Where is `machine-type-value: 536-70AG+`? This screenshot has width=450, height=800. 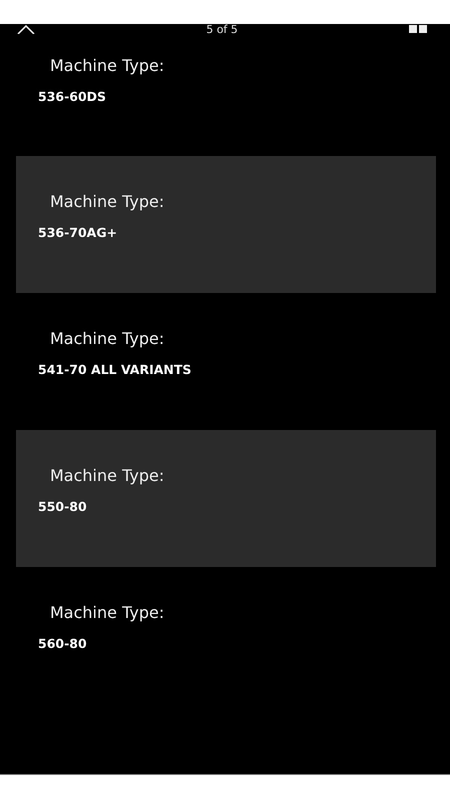
machine-type-value: 536-70AG+ is located at coordinates (78, 232).